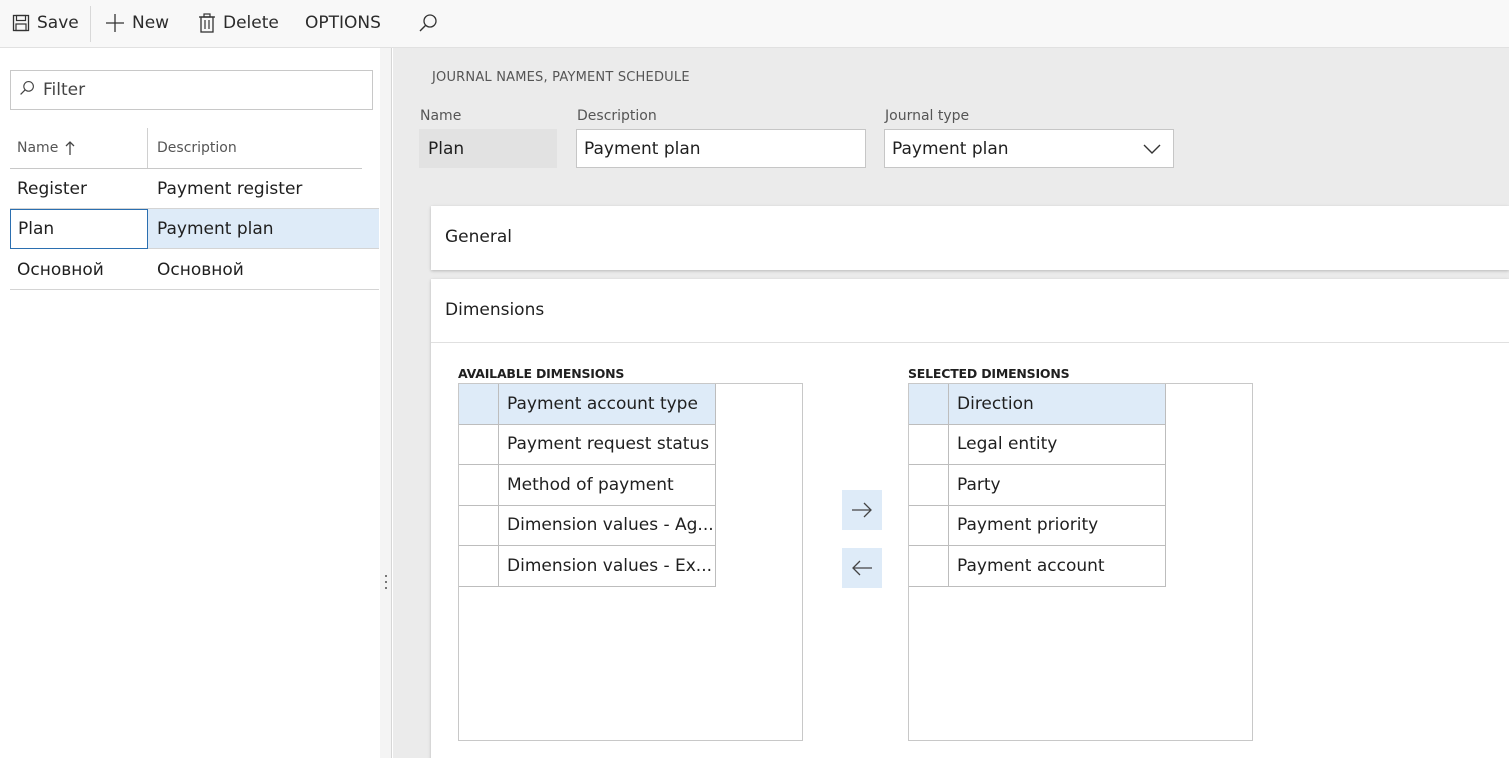  Describe the element at coordinates (230, 189) in the screenshot. I see `row-description: Payment register` at that location.